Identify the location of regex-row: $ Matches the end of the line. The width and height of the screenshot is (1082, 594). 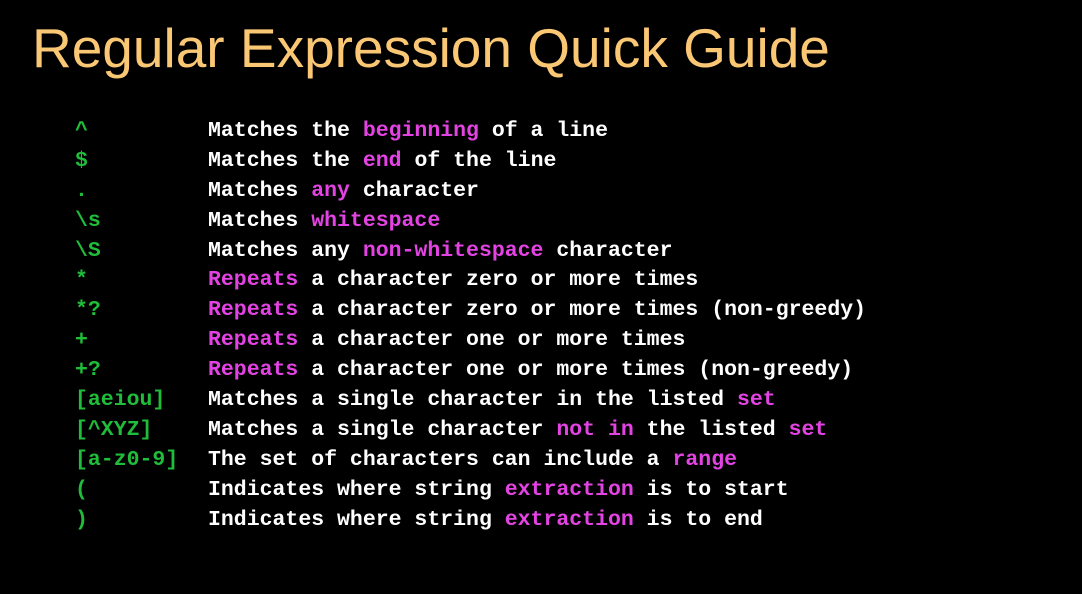
(470, 162).